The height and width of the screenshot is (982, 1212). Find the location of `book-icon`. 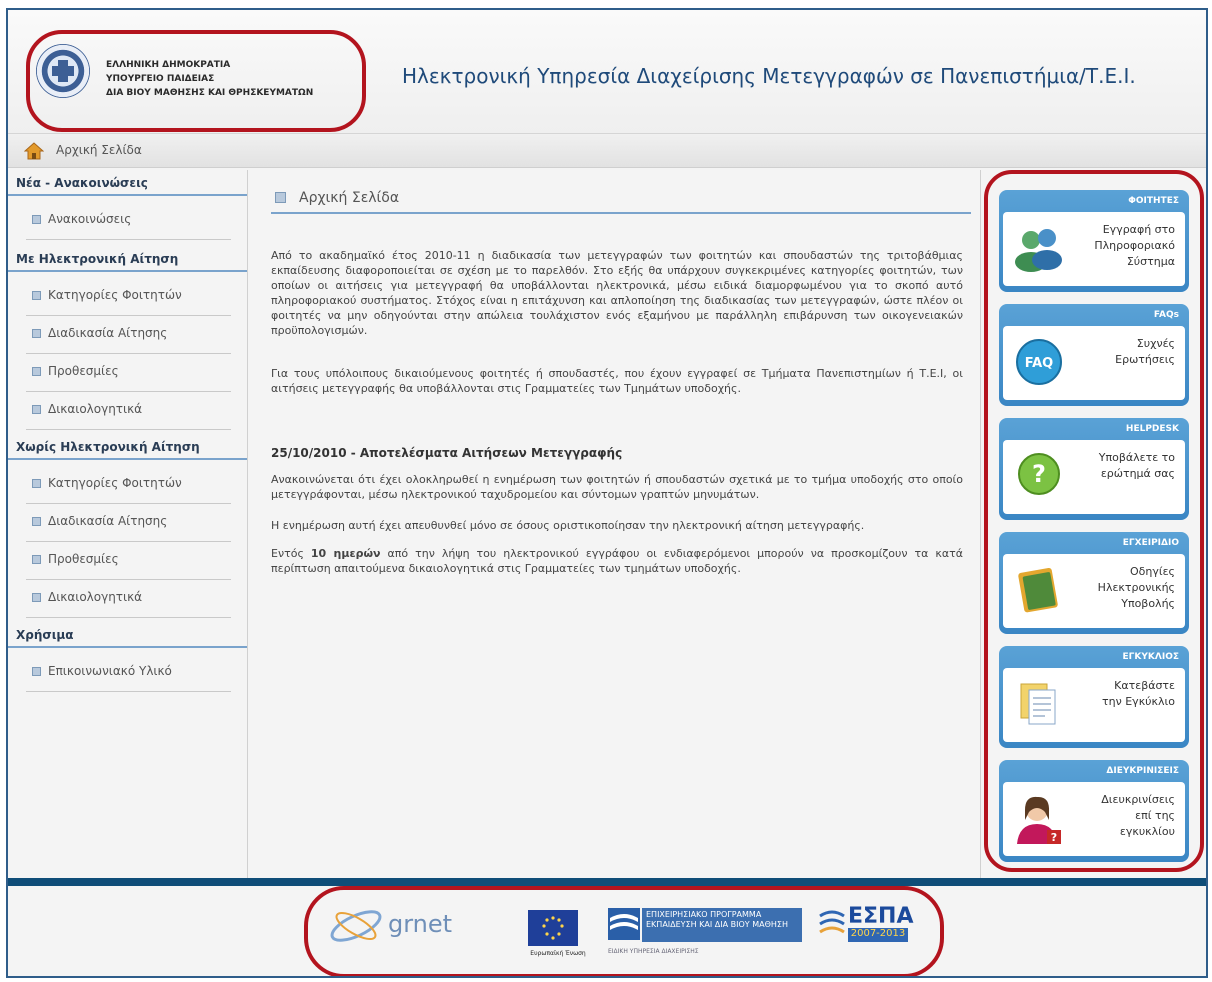

book-icon is located at coordinates (1038, 590).